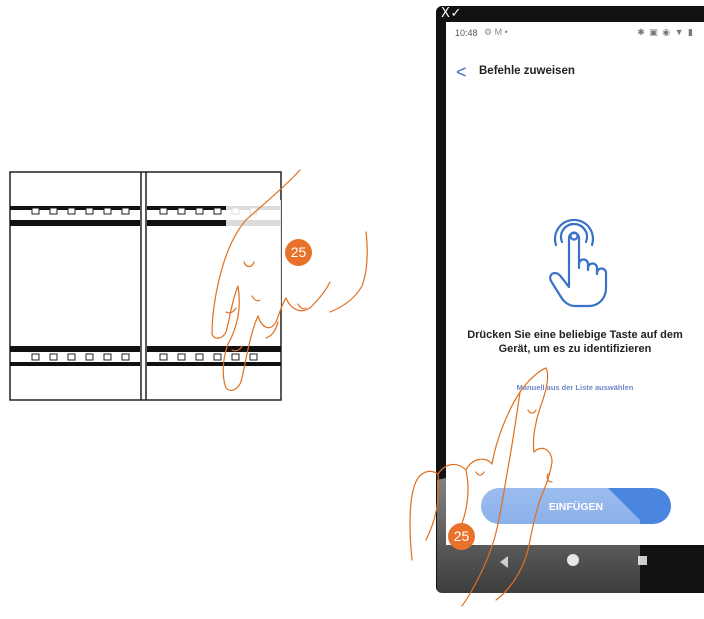 The image size is (704, 619). I want to click on app-bar: < Befehle zuweisen, so click(575, 73).